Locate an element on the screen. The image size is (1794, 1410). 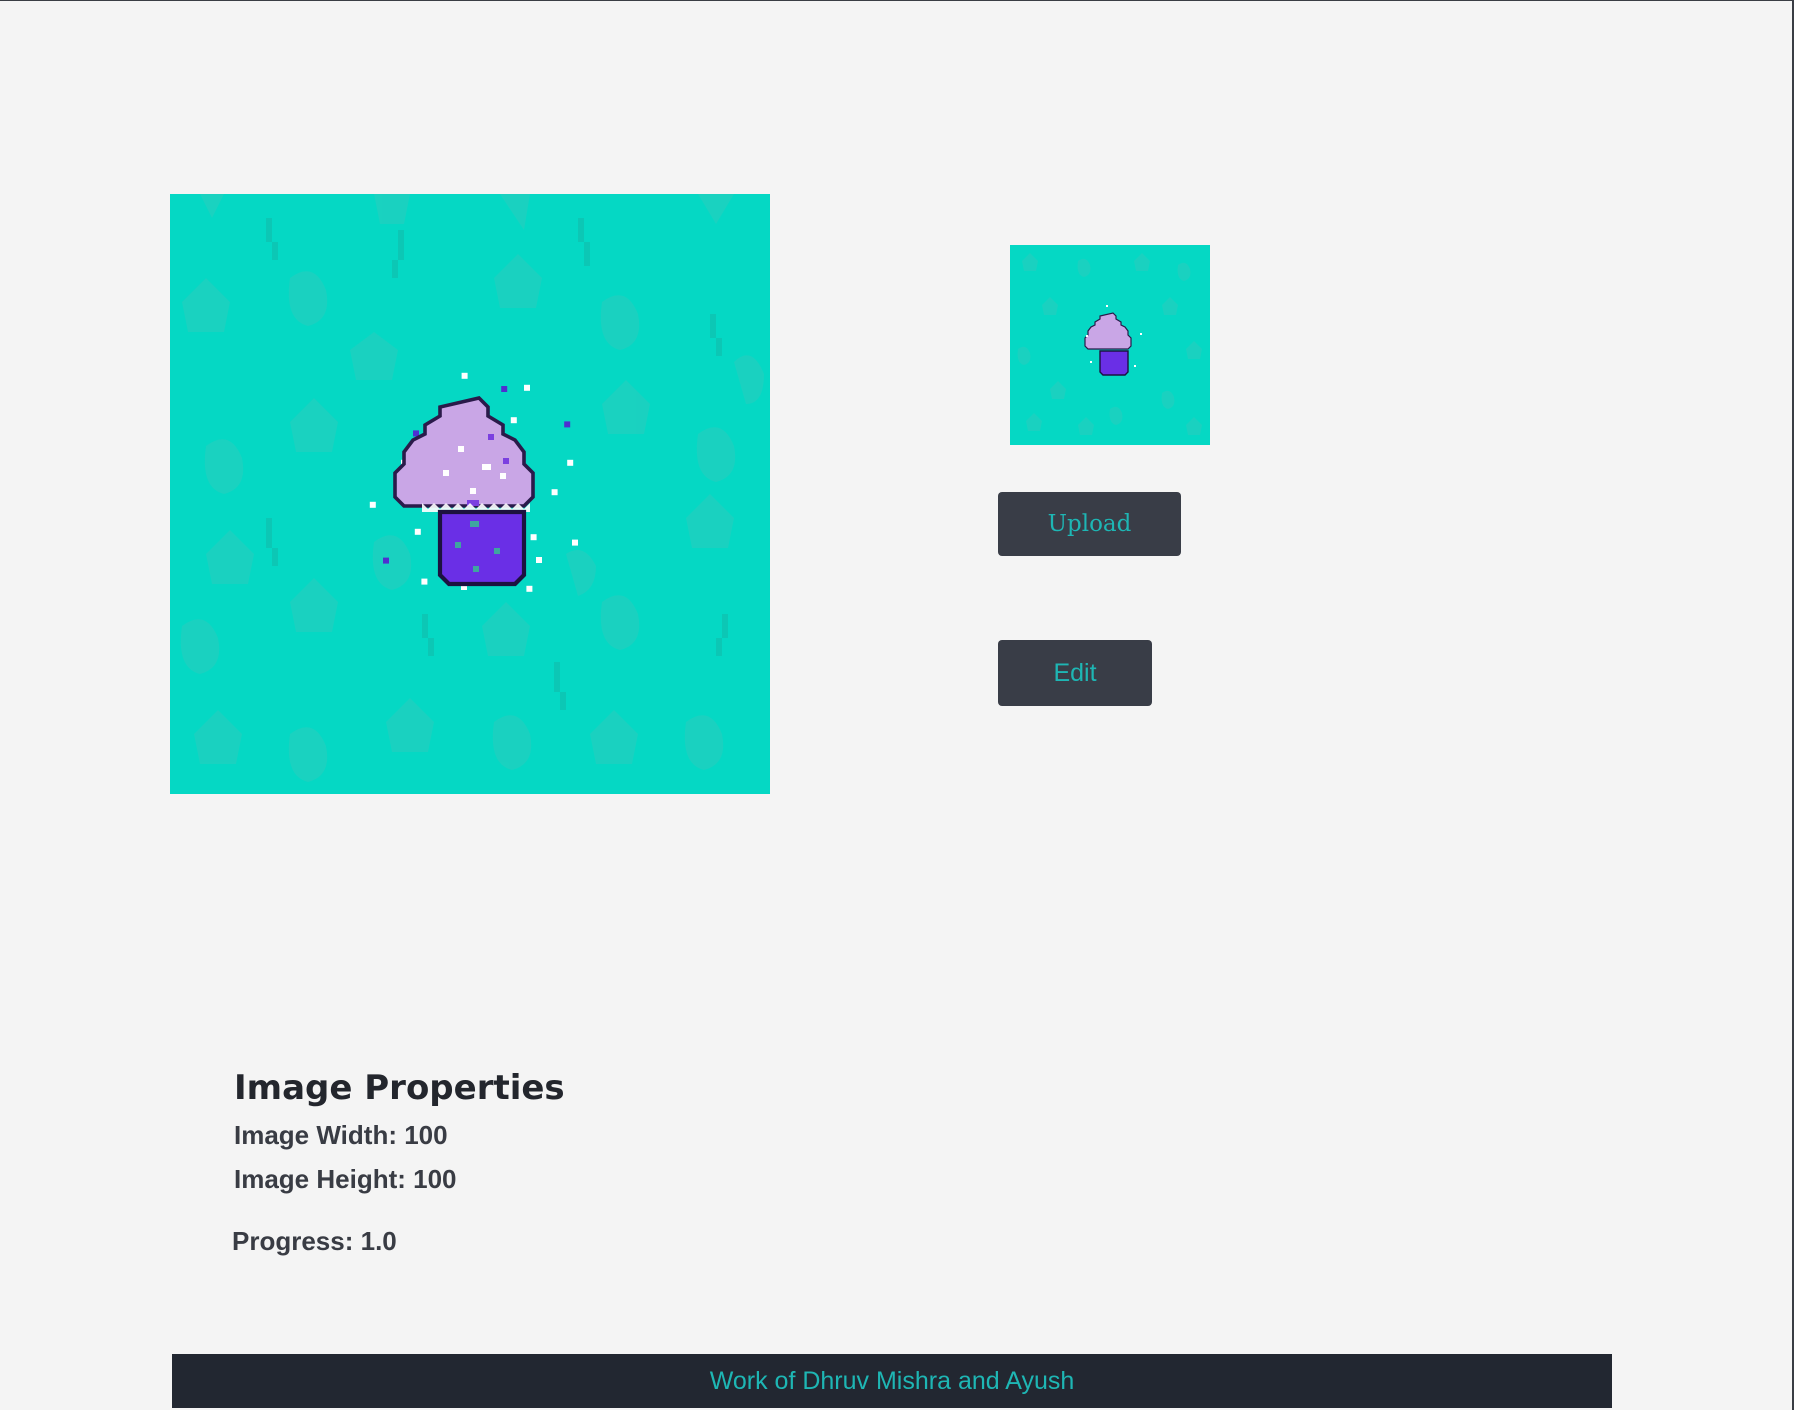
image-properties-title: Image Properties is located at coordinates (399, 1088).